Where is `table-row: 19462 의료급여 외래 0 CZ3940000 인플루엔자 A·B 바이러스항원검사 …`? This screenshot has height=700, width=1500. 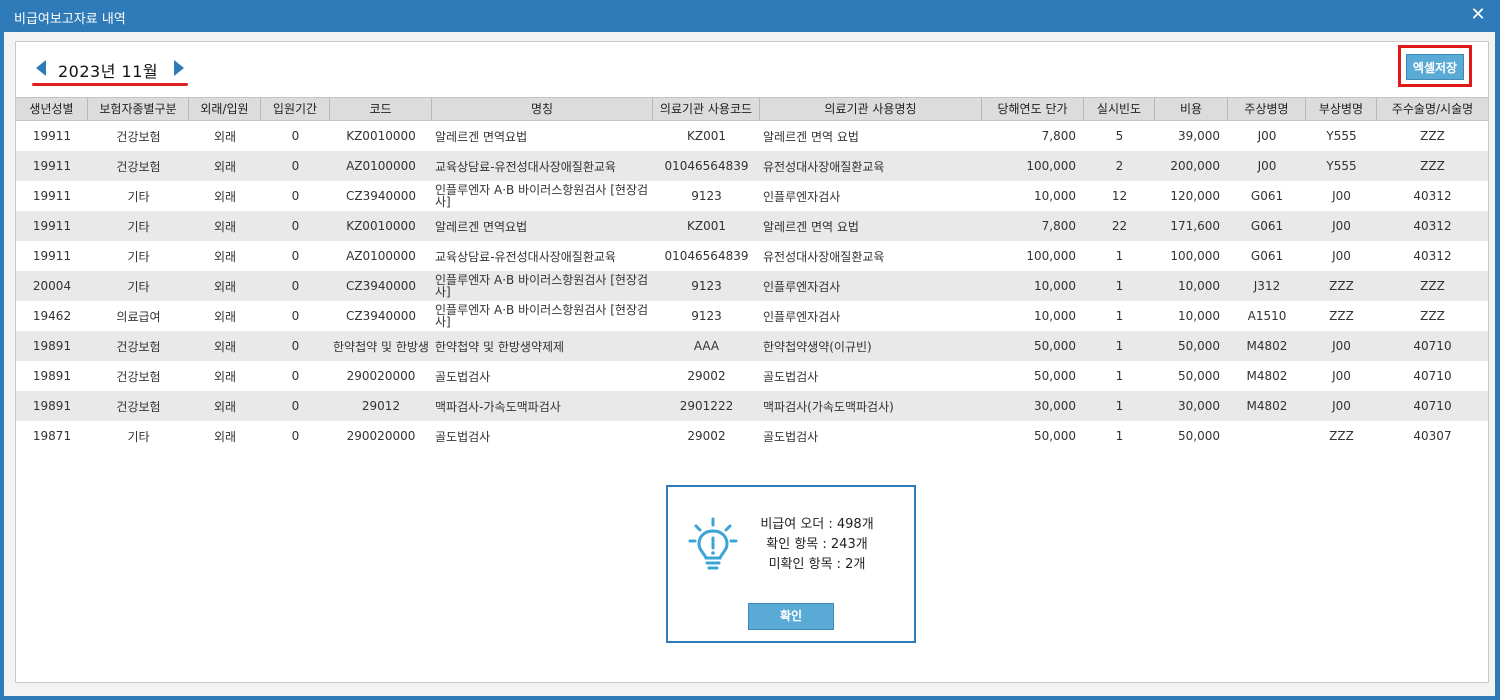 table-row: 19462 의료급여 외래 0 CZ3940000 인플루엔자 A·B 바이러스항원검사 … is located at coordinates (752, 316).